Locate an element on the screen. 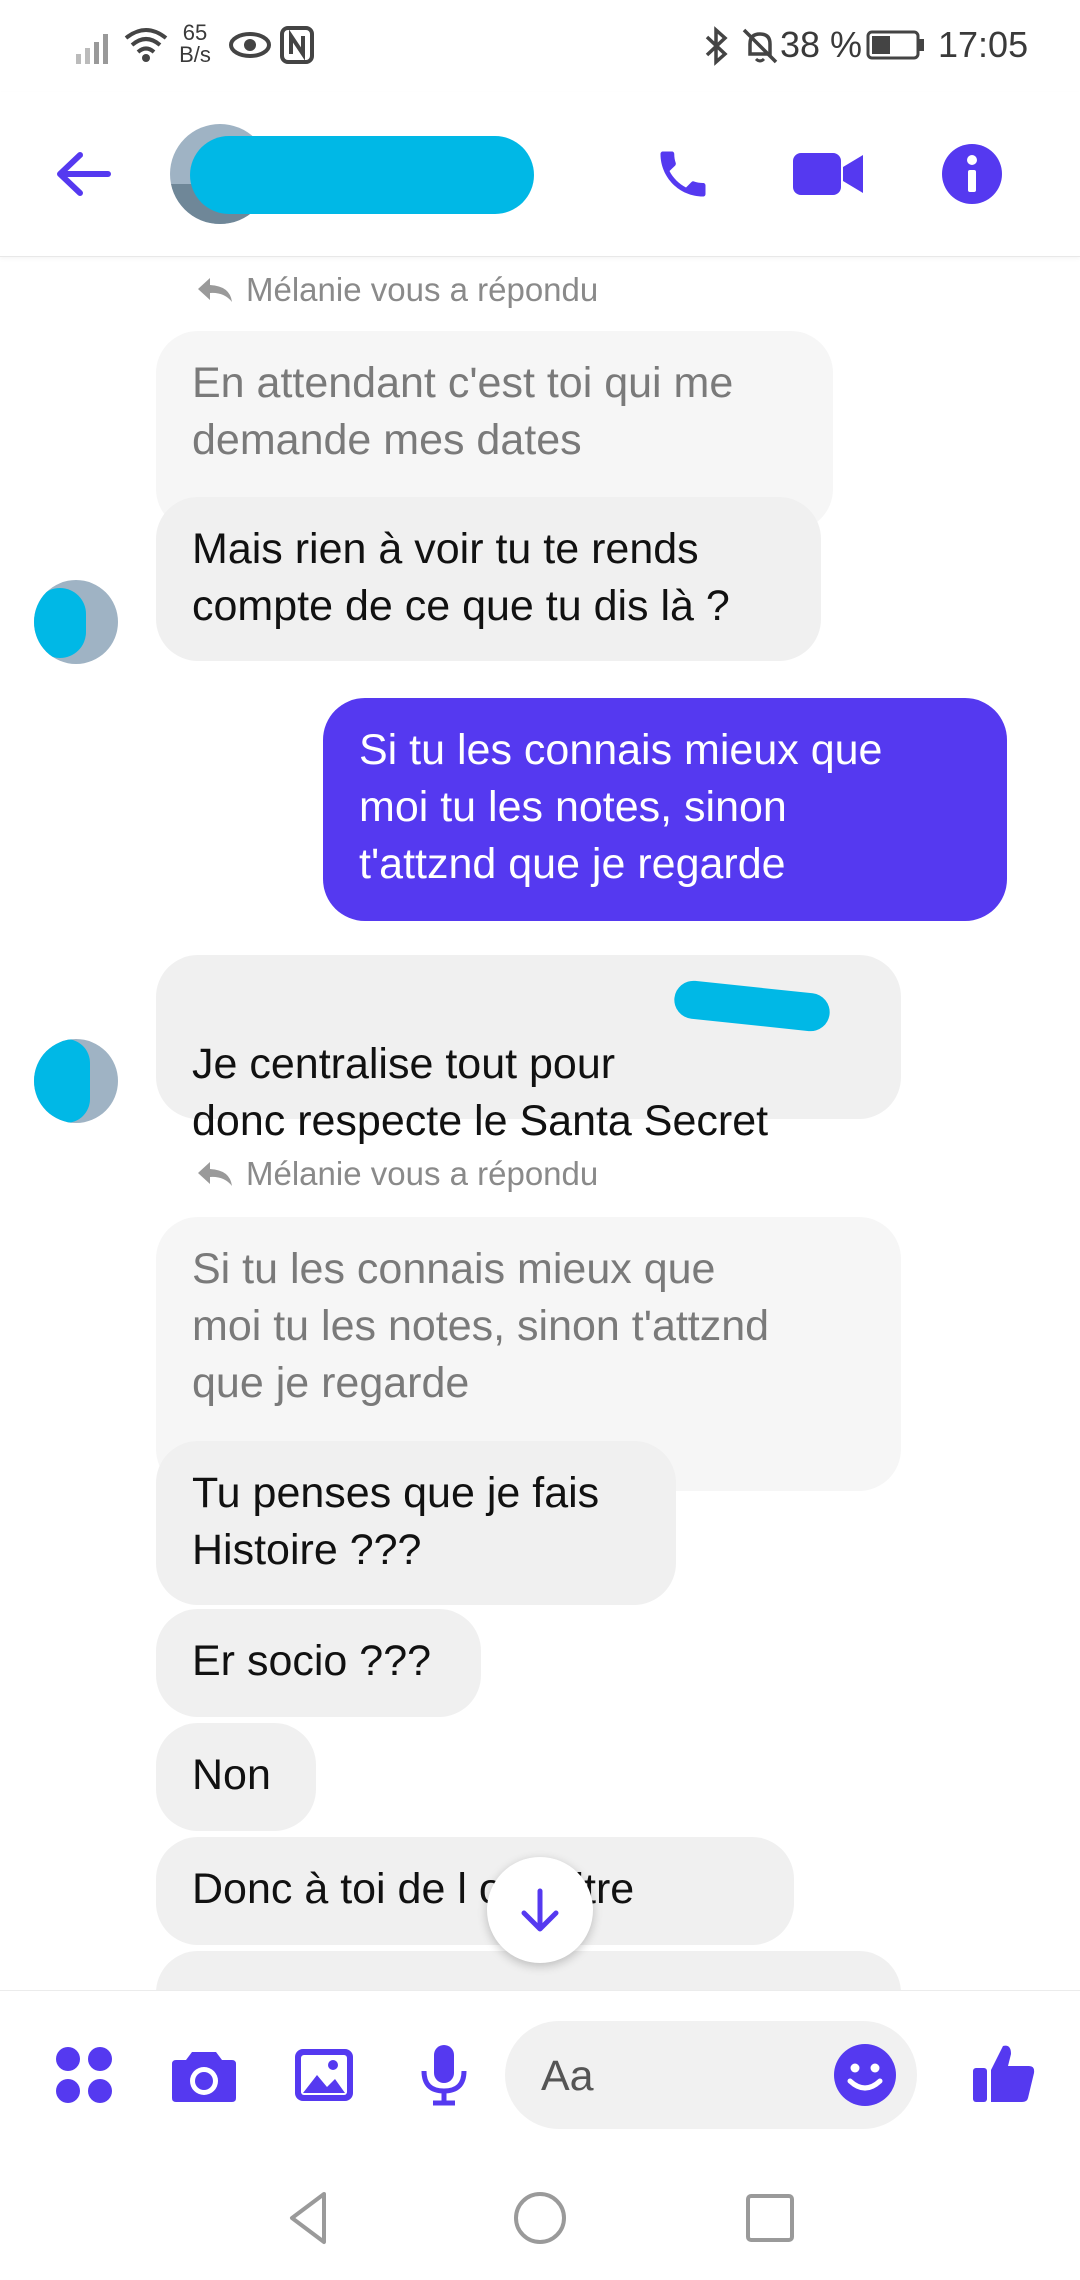 This screenshot has height=2280, width=1080. message-input is located at coordinates (681, 2076).